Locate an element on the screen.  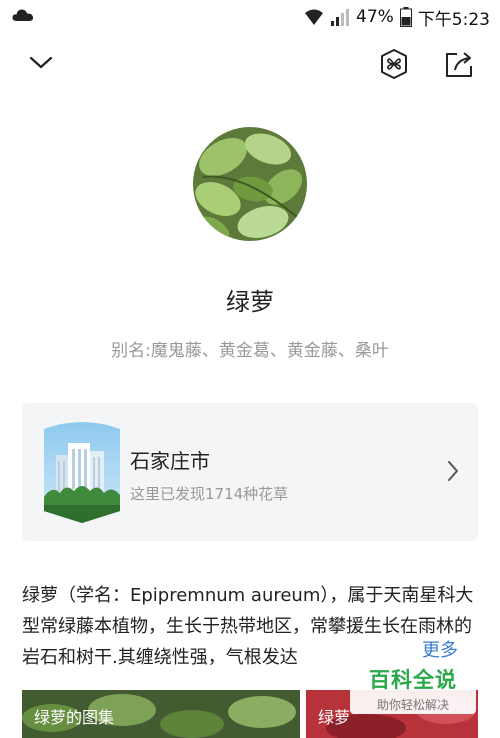
alias-label: 别名 is located at coordinates (131, 351).